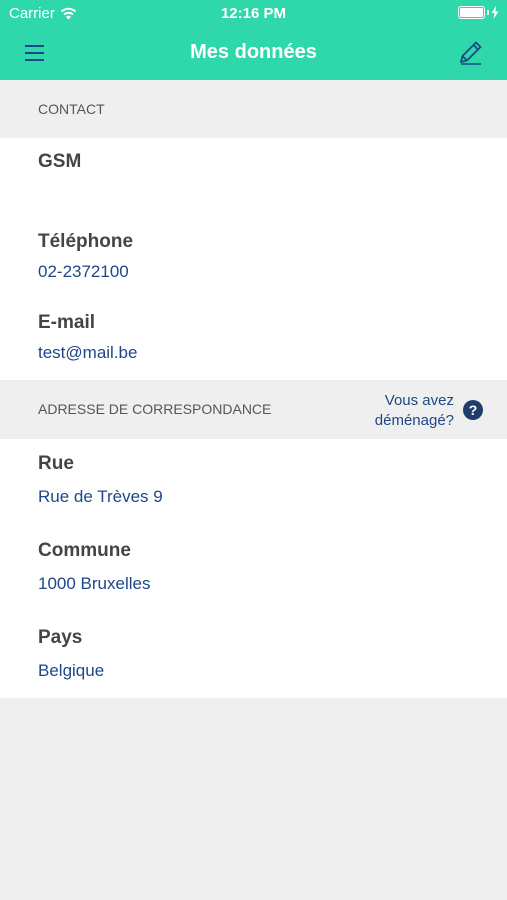 The height and width of the screenshot is (900, 507). What do you see at coordinates (67, 322) in the screenshot?
I see `email-label: E-mail` at bounding box center [67, 322].